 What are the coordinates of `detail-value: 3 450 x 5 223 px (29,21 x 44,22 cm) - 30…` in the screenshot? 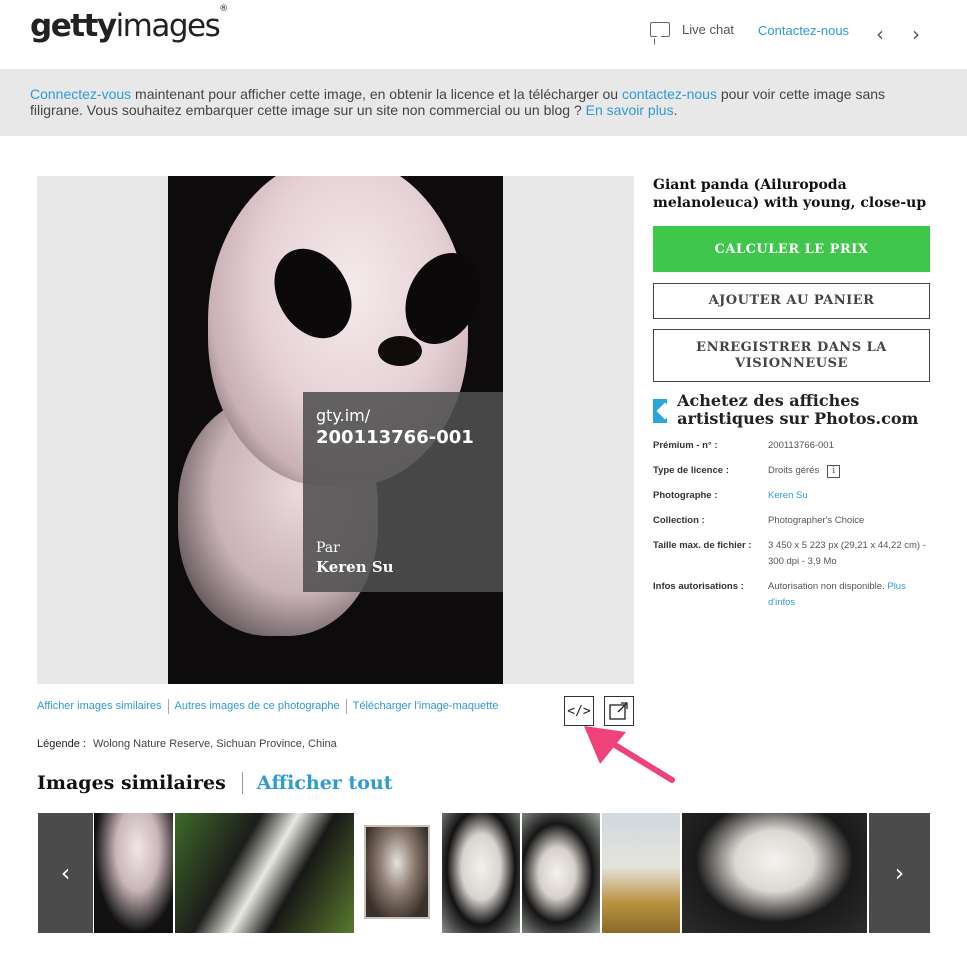 It's located at (847, 553).